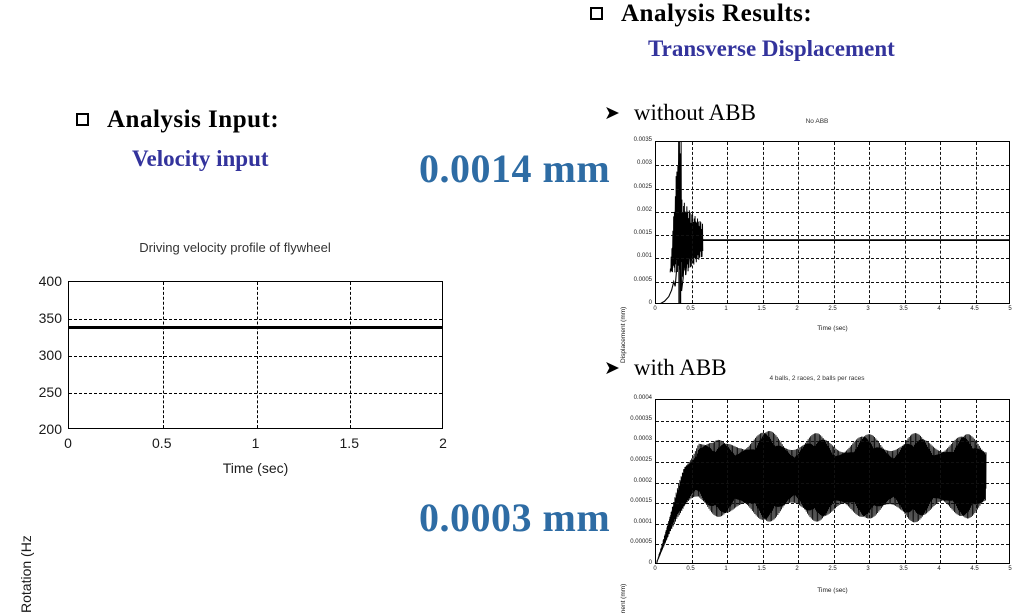 The width and height of the screenshot is (1024, 613). Describe the element at coordinates (200, 158) in the screenshot. I see `velocity-input-subheading: Velocity input` at that location.